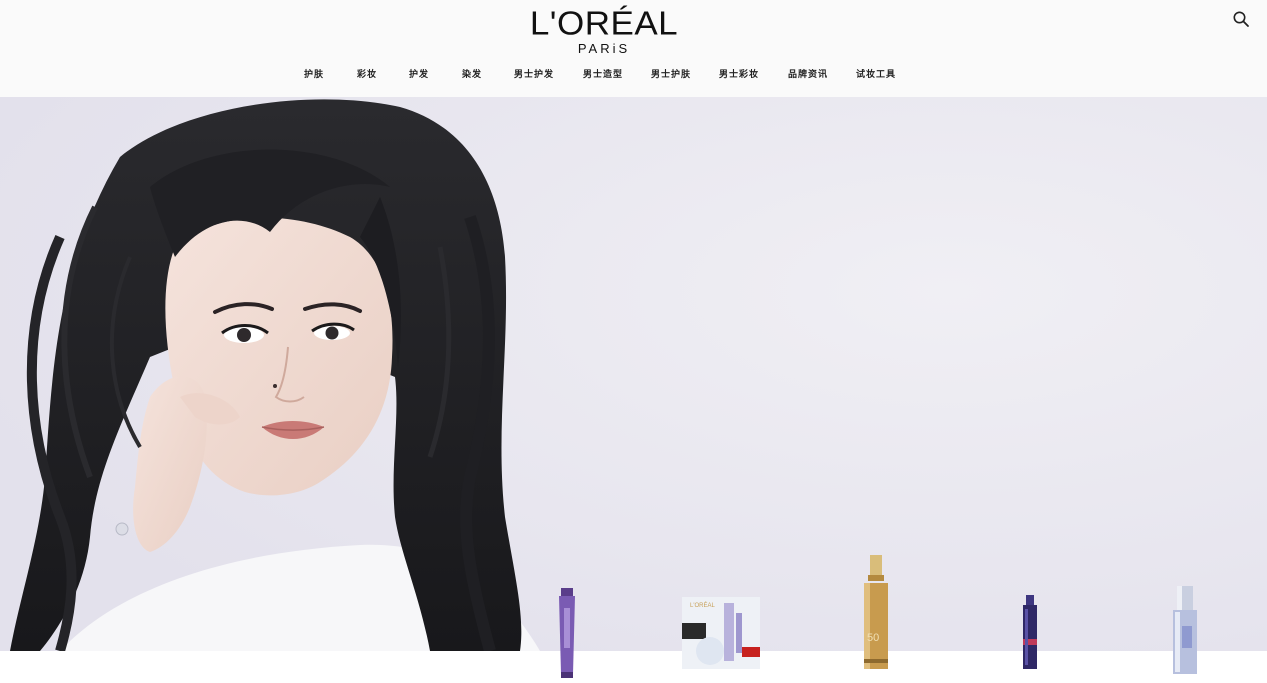  Describe the element at coordinates (808, 74) in the screenshot. I see `nav-item-brand-news: 品牌资讯` at that location.